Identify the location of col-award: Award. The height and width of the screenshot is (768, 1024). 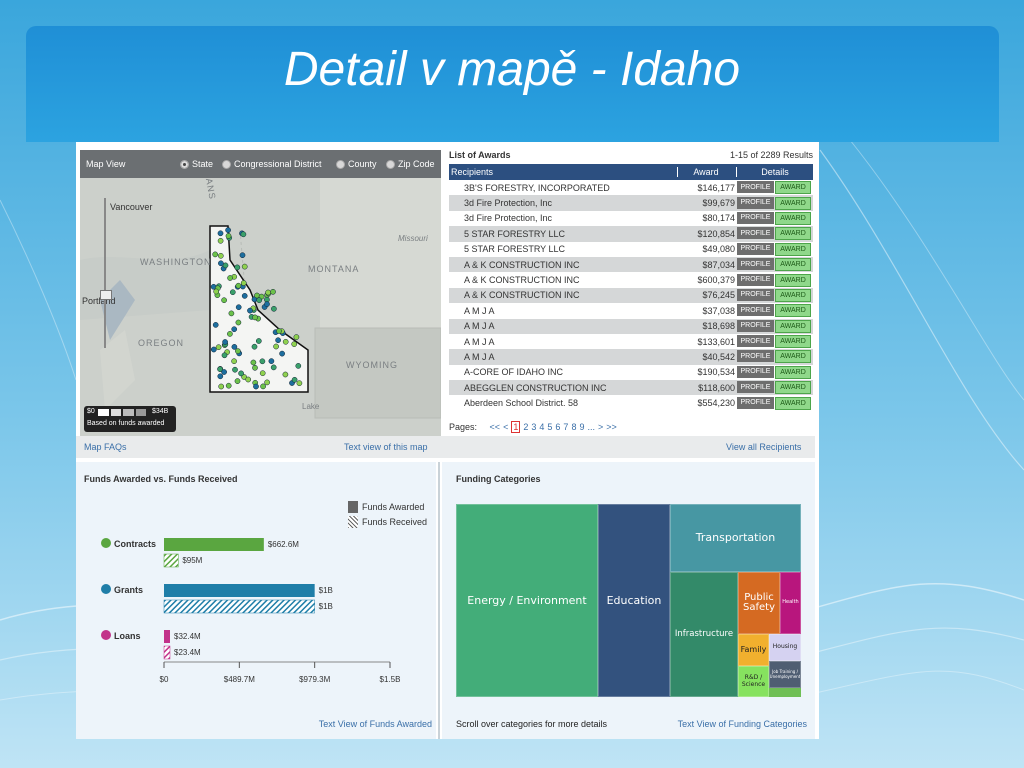
(707, 172).